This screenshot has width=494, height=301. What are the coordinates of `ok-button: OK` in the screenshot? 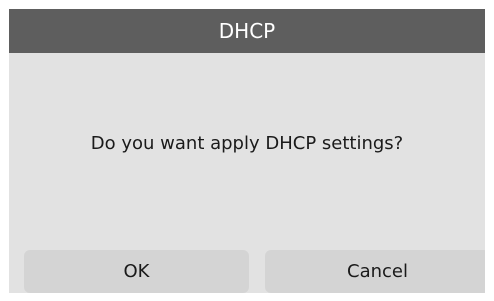 It's located at (136, 271).